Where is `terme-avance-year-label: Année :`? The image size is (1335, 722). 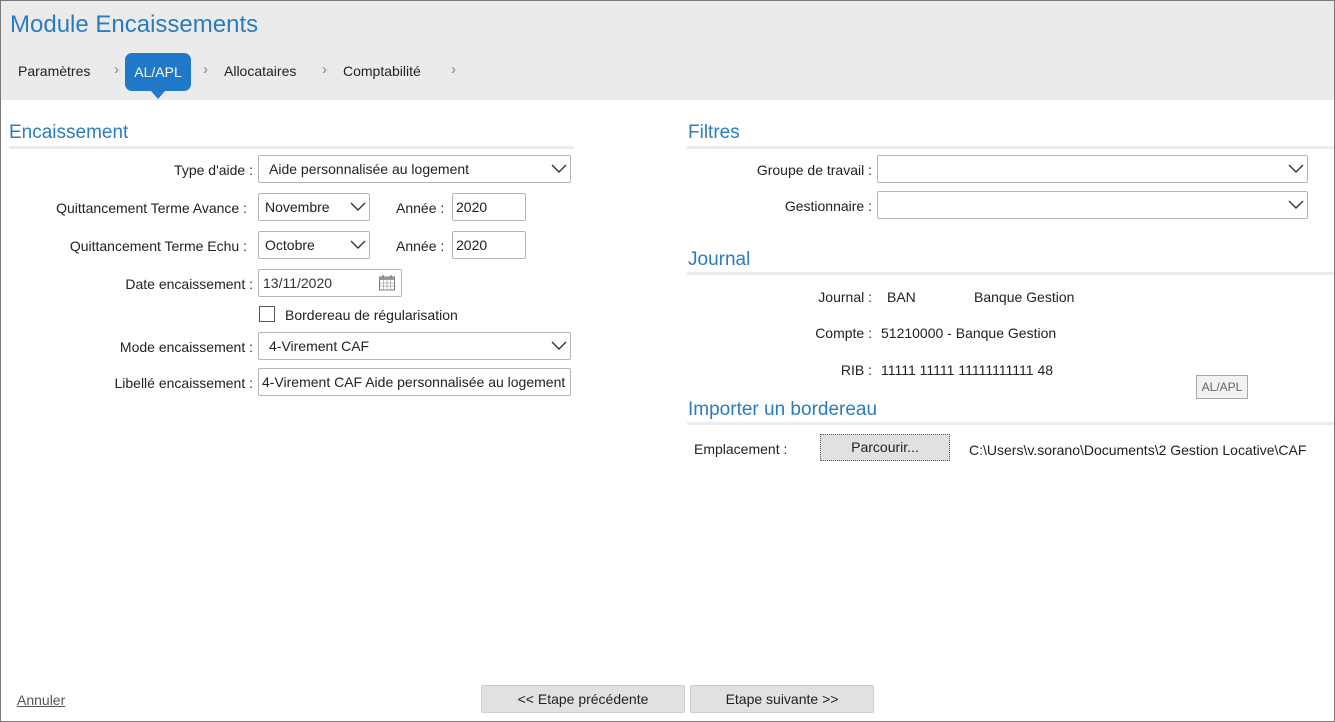
terme-avance-year-label: Année : is located at coordinates (420, 208).